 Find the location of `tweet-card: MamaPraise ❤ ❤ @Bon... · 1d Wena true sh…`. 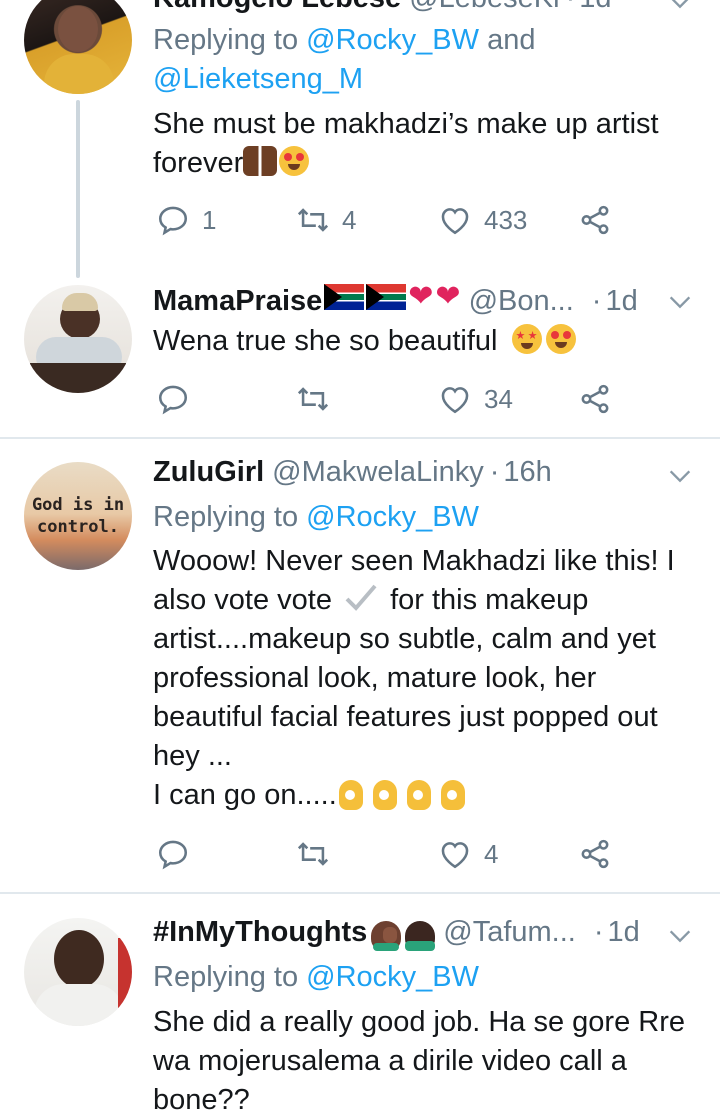

tweet-card: MamaPraise ❤ ❤ @Bon... · 1d Wena true sh… is located at coordinates (360, 356).